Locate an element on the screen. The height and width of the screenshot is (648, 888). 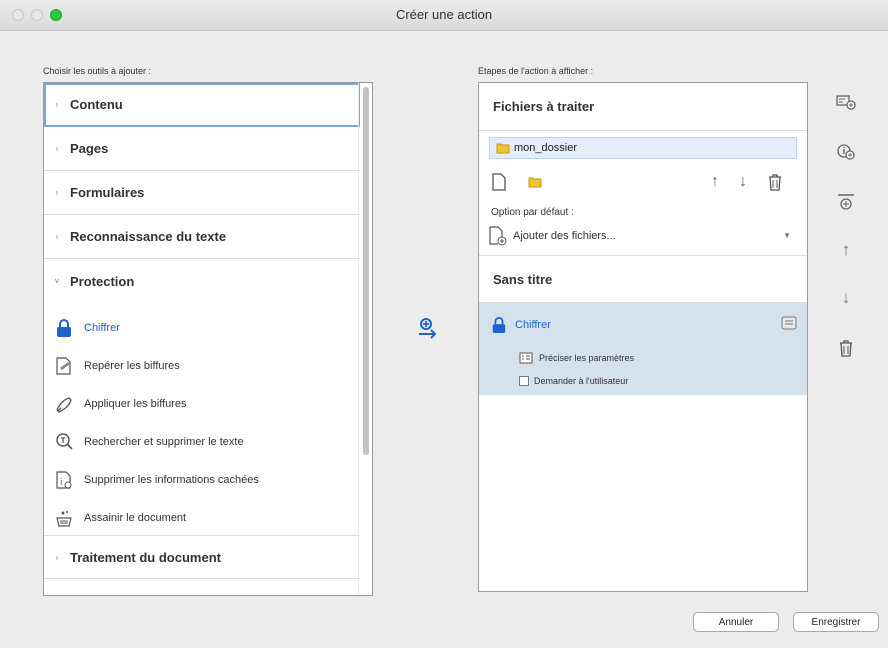
group-label: Reconnaissance du texte is located at coordinates (148, 236).